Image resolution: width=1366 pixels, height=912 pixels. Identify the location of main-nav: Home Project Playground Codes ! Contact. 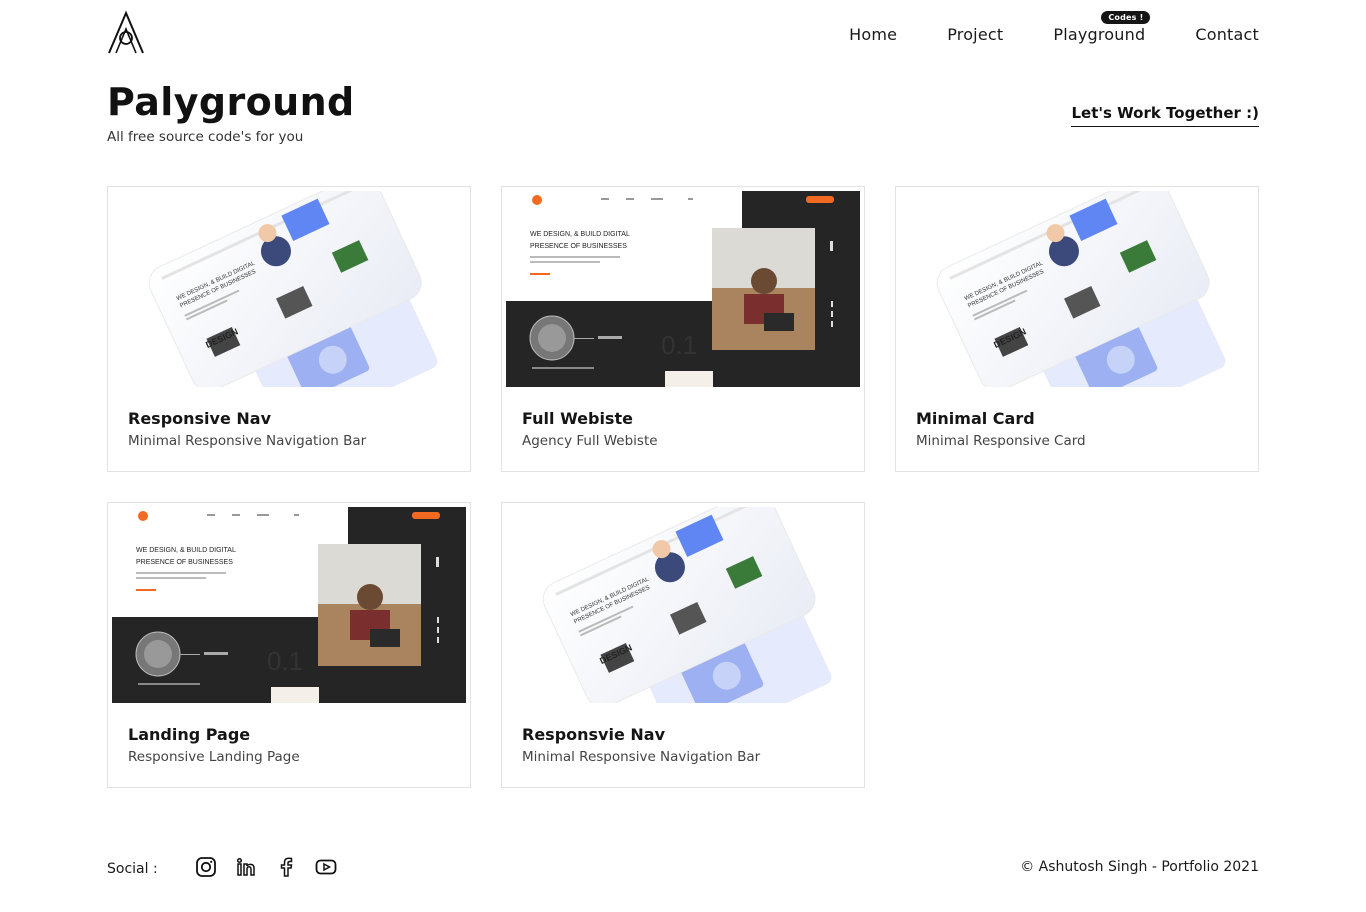
(1054, 27).